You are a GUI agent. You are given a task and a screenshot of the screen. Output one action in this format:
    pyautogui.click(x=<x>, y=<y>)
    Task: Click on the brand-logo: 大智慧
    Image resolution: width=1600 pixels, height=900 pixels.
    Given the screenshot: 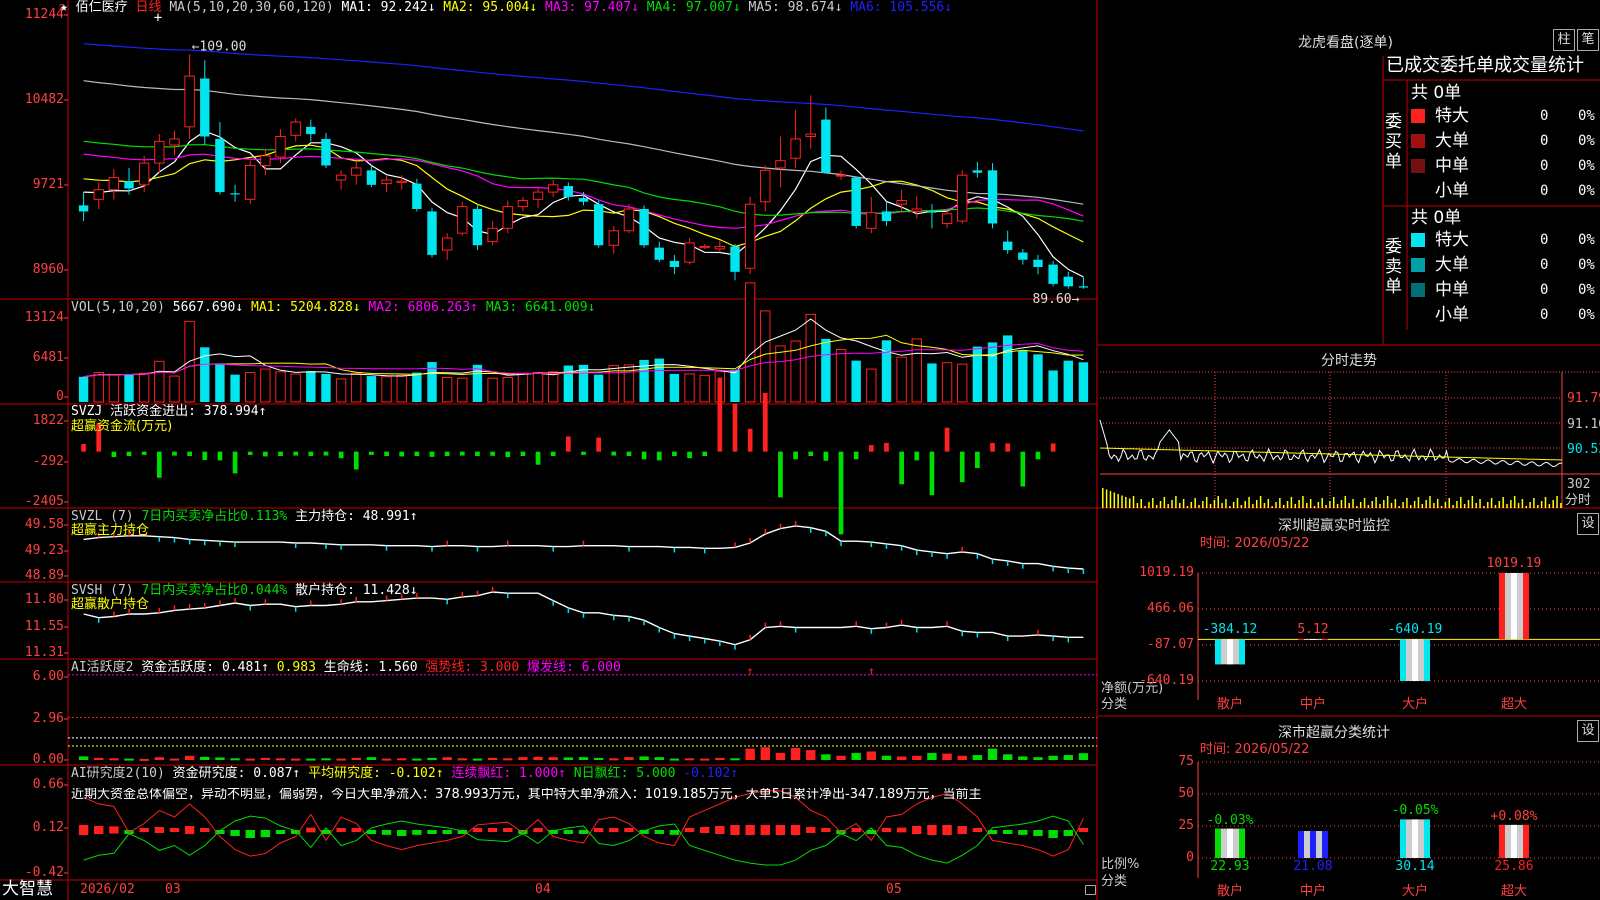 What is the action you would take?
    pyautogui.click(x=27, y=889)
    